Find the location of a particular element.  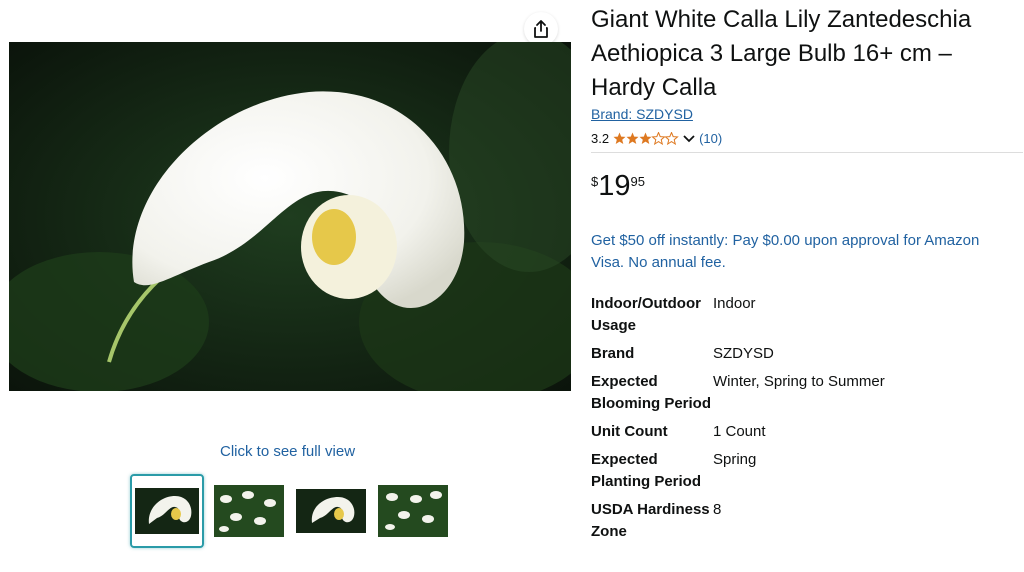

thumb-calla-garden is located at coordinates (249, 511).